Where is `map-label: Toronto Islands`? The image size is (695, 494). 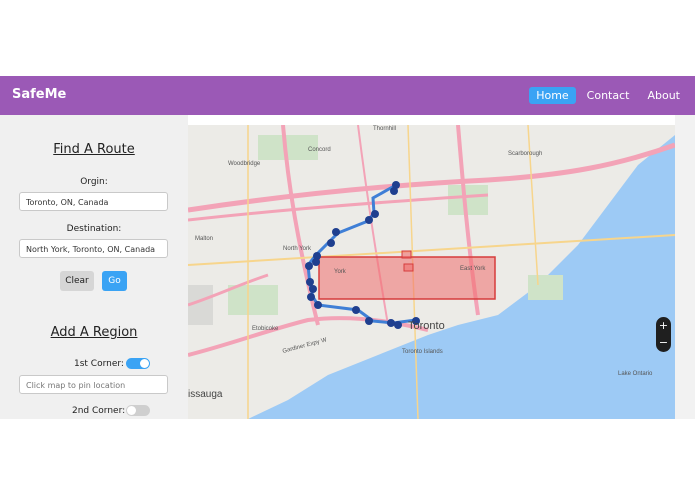 map-label: Toronto Islands is located at coordinates (422, 352).